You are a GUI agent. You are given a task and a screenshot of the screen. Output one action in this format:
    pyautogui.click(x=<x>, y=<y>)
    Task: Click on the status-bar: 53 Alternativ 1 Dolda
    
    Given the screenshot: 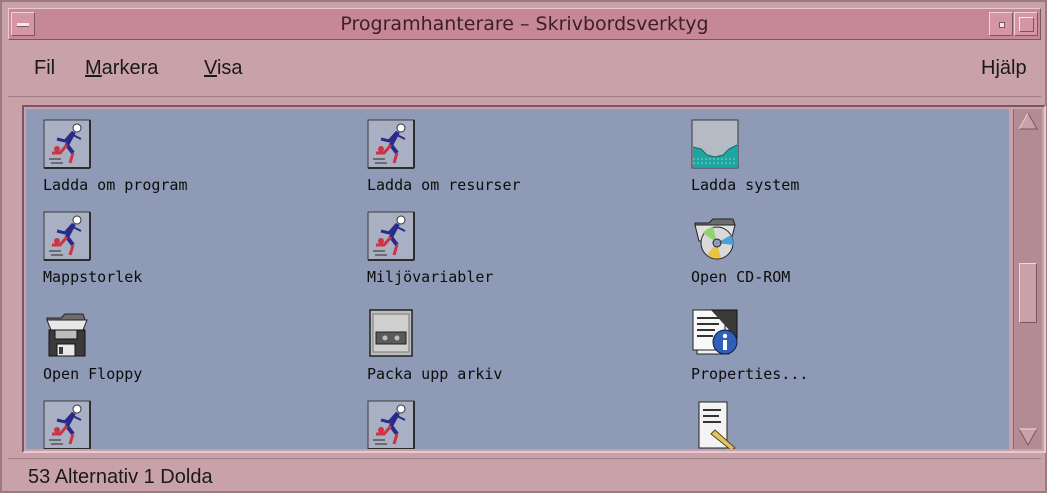 What is the action you would take?
    pyautogui.click(x=524, y=474)
    